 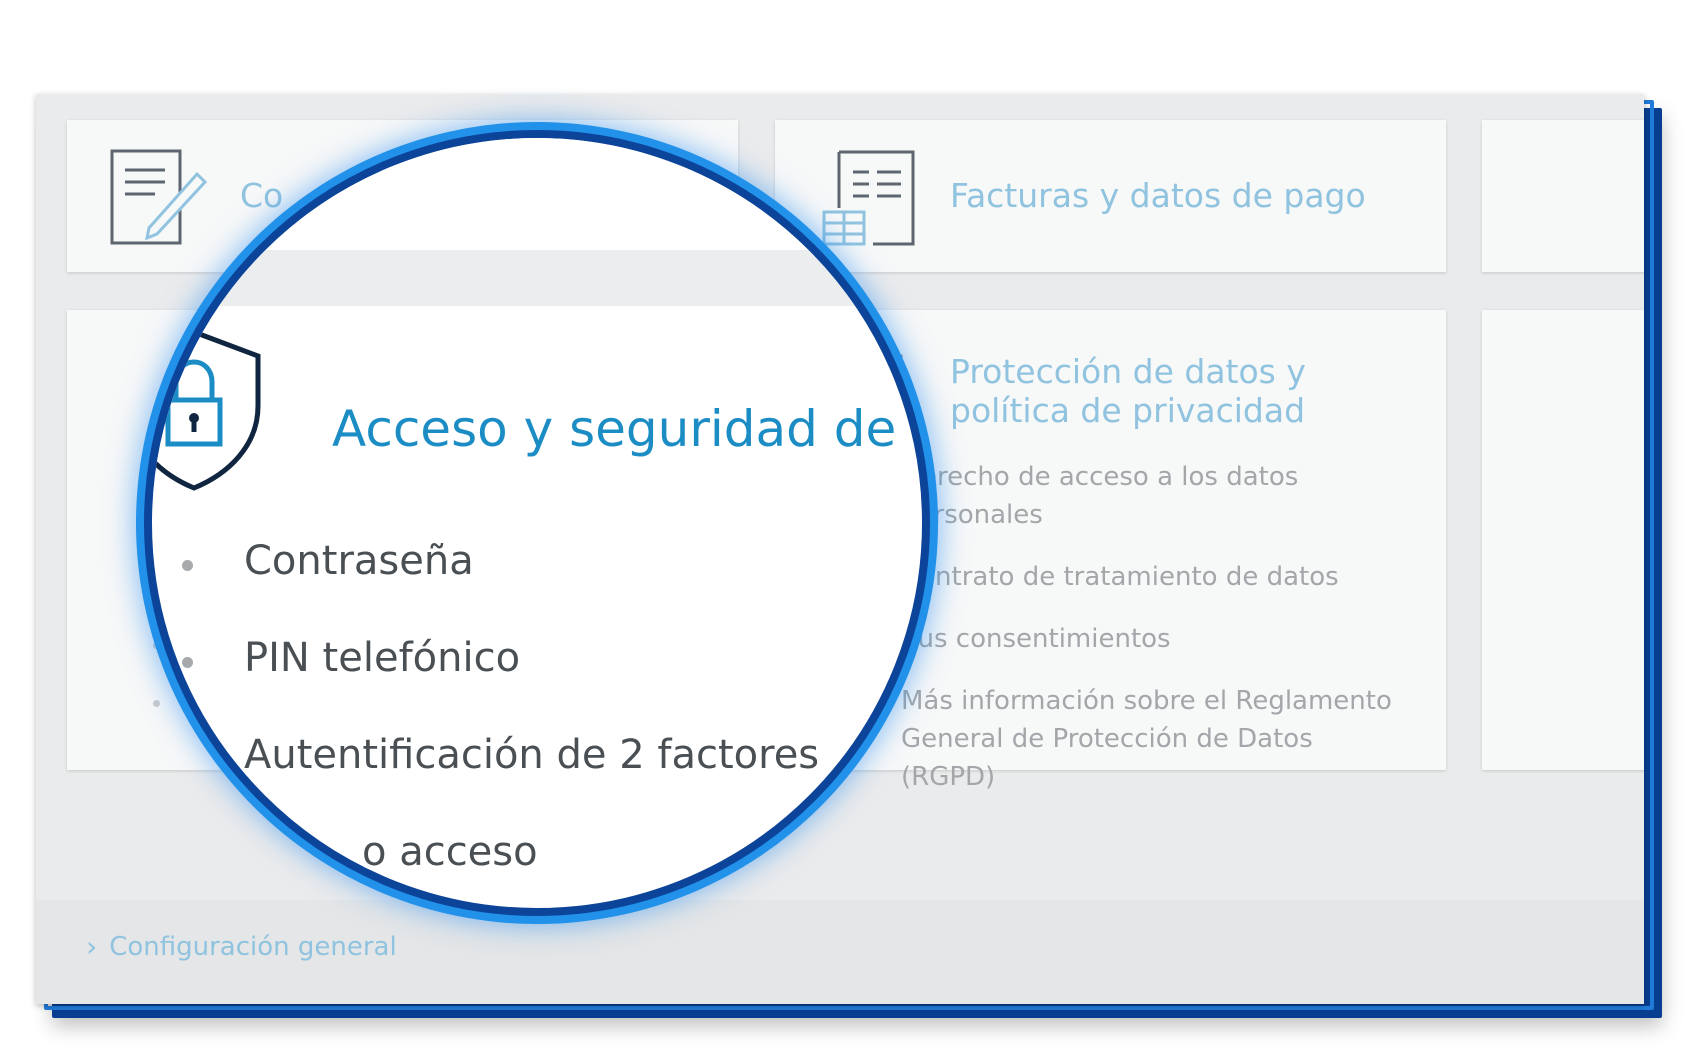 I want to click on privacy-item-access: Derecho de acceso a los datos personales, so click(x=1133, y=496).